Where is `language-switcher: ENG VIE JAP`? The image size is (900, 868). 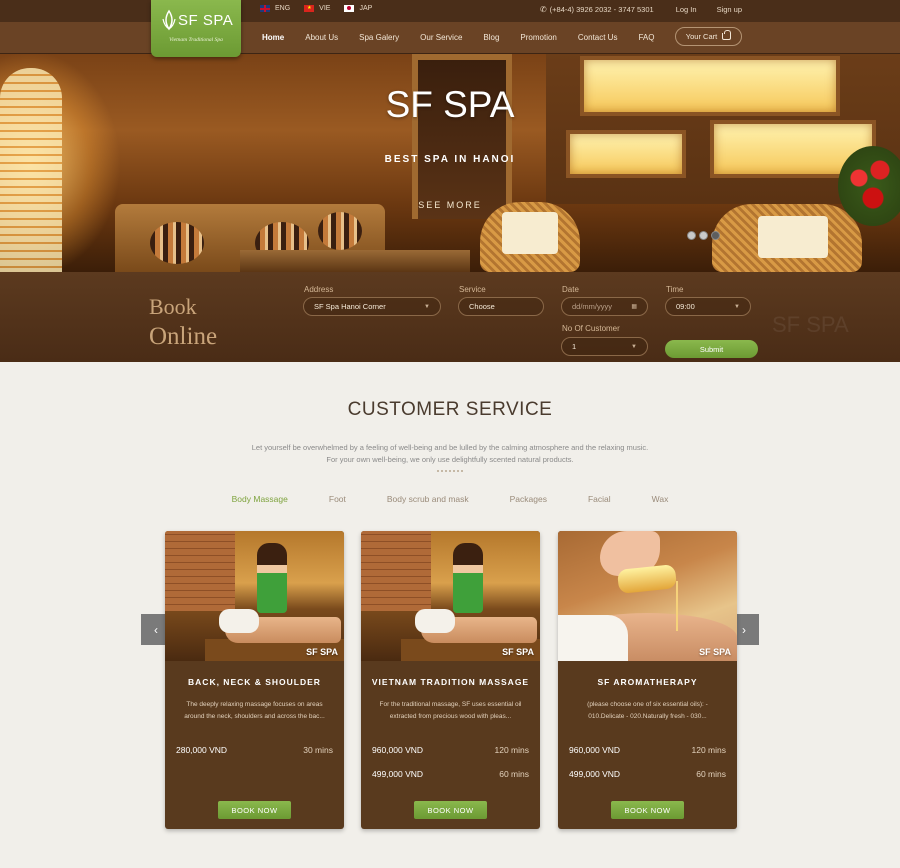
language-switcher: ENG VIE JAP is located at coordinates (316, 8).